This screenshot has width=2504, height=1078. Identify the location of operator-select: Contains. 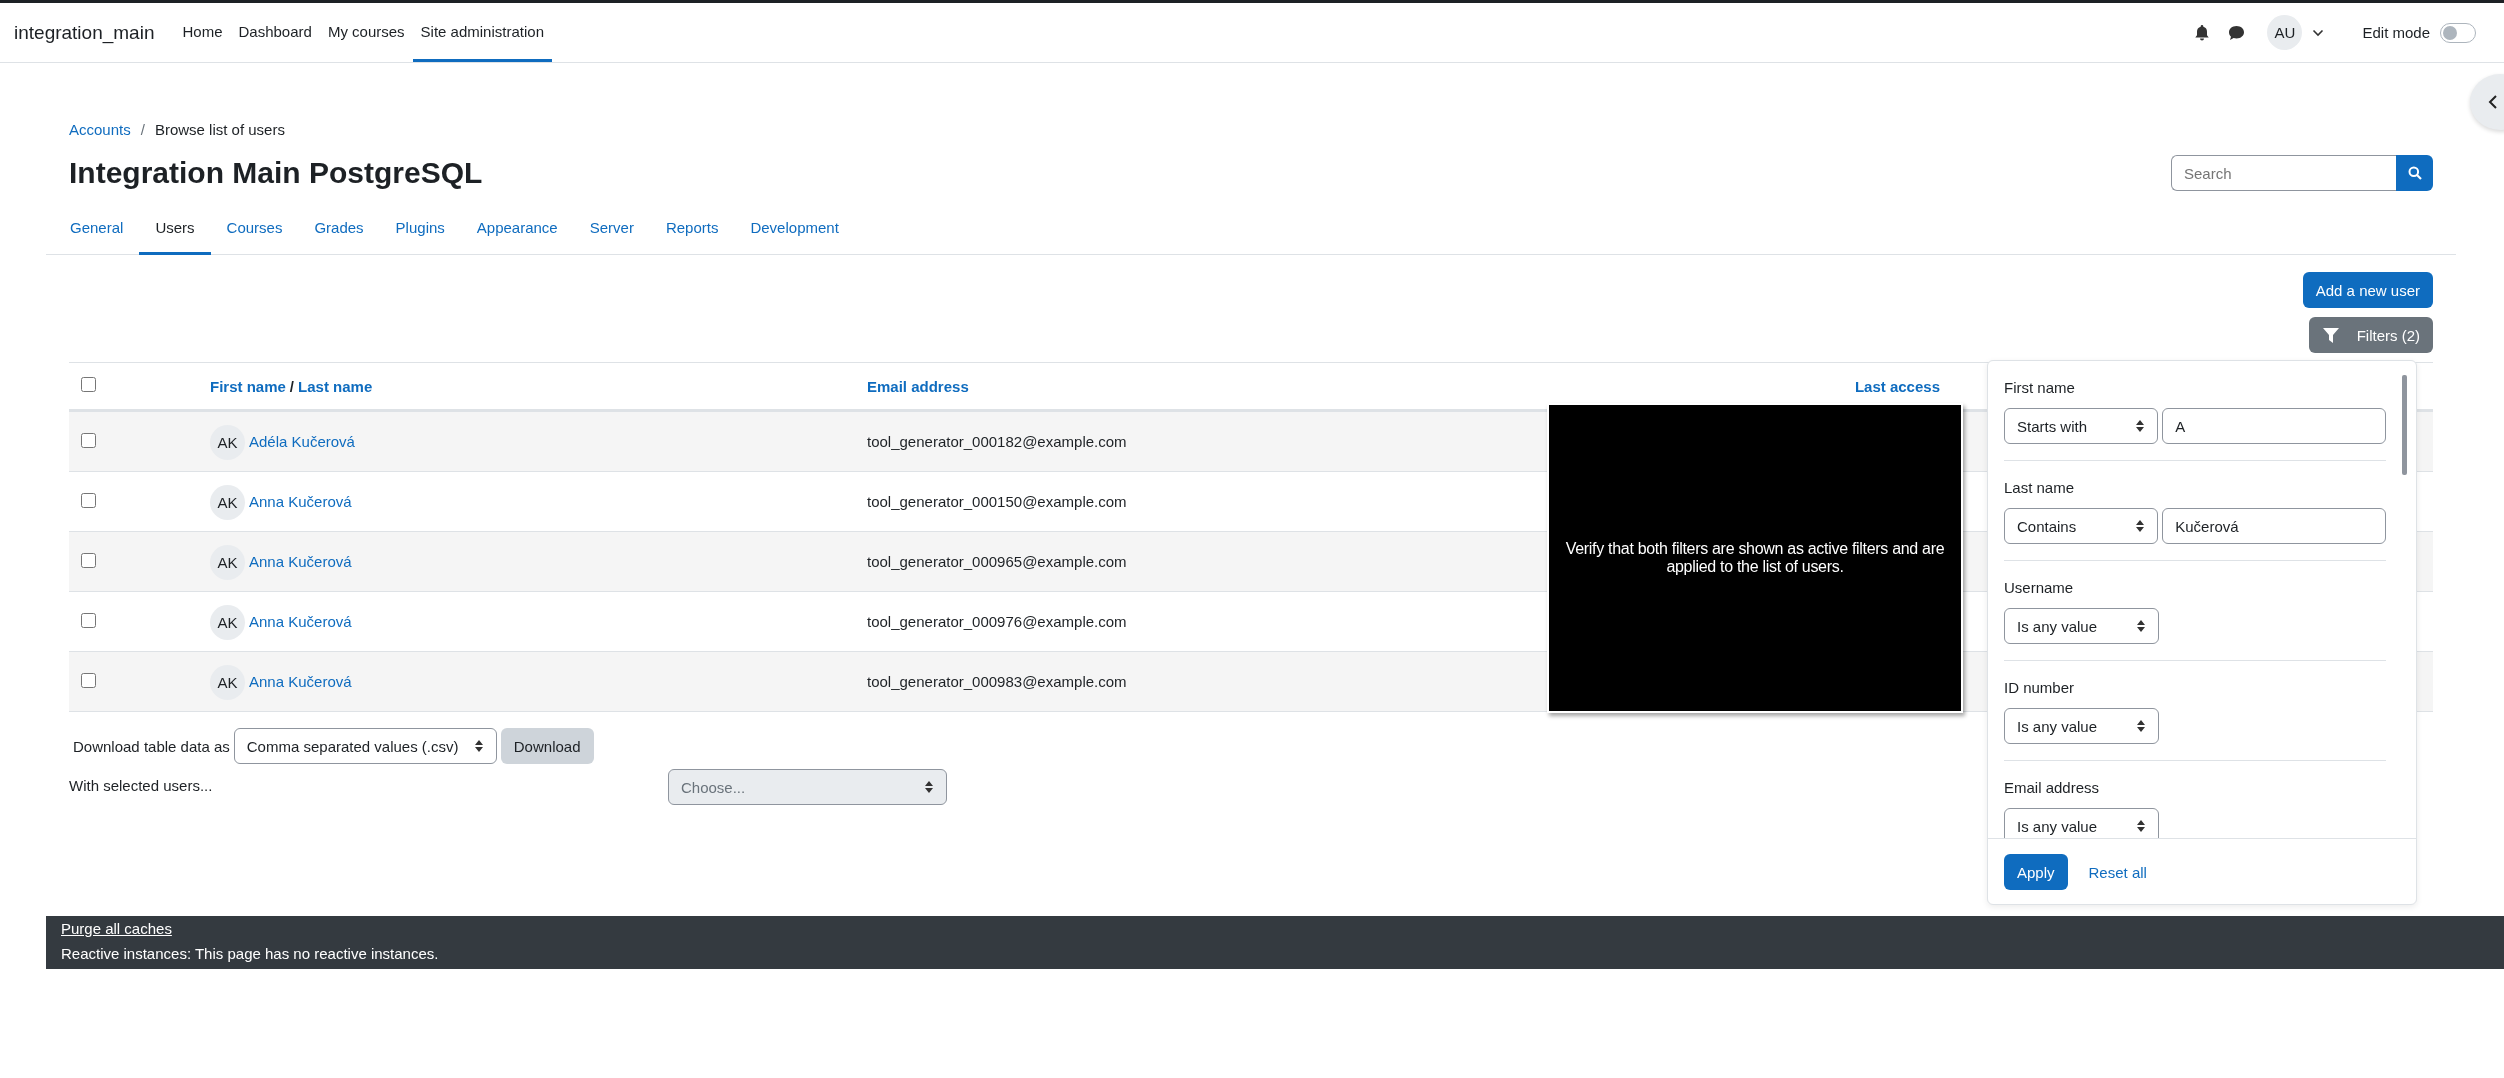
(2081, 526).